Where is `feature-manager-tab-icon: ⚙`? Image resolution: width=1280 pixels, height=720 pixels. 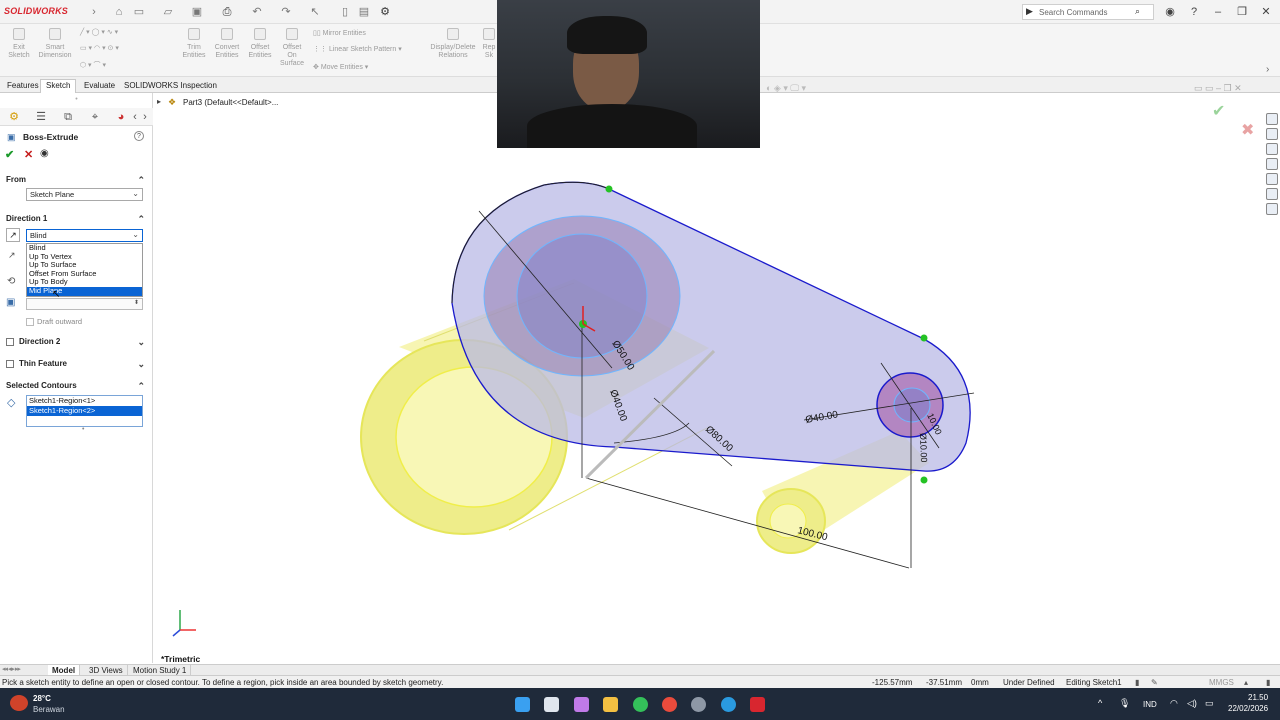
feature-manager-tab-icon: ⚙ is located at coordinates (14, 117).